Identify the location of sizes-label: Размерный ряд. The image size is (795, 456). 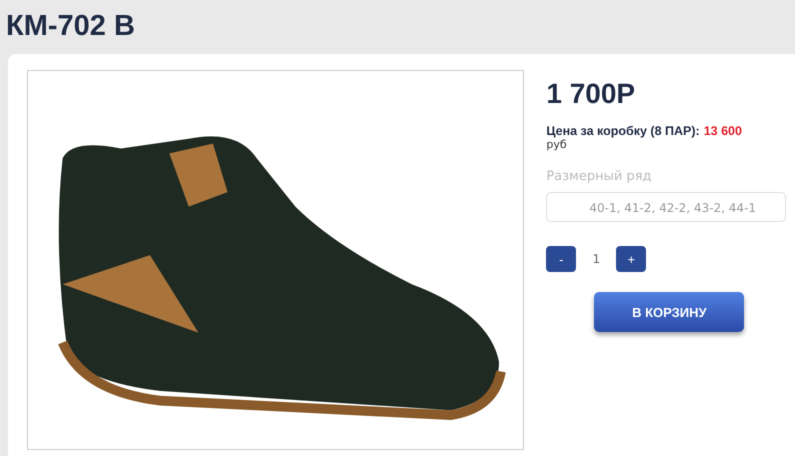
(599, 176).